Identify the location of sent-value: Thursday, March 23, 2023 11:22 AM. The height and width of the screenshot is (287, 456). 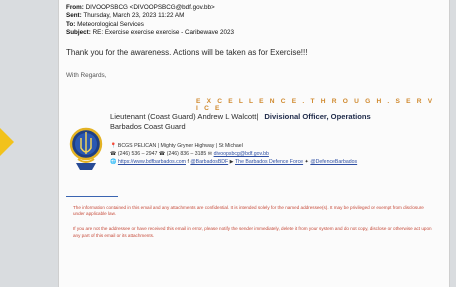
(134, 16).